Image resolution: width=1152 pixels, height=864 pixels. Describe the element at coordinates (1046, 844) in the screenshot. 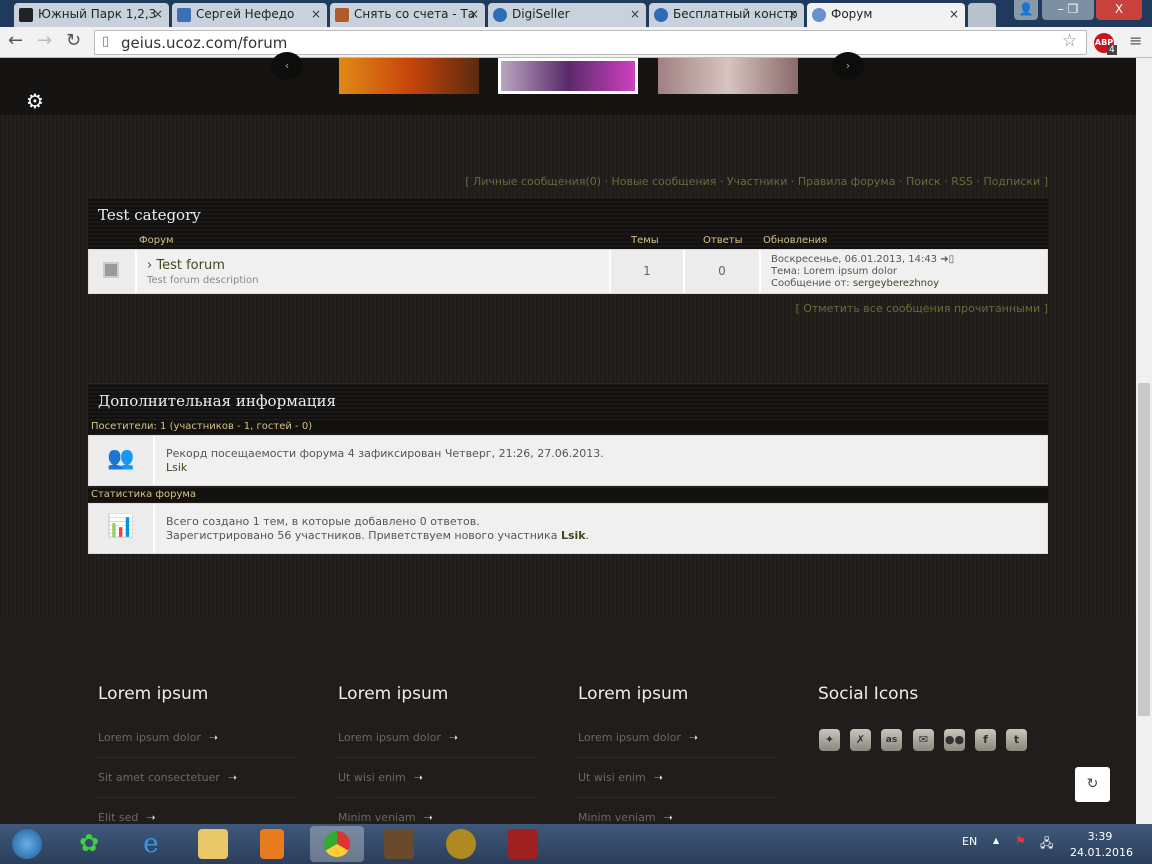

I see `network-icon: 🖧` at that location.